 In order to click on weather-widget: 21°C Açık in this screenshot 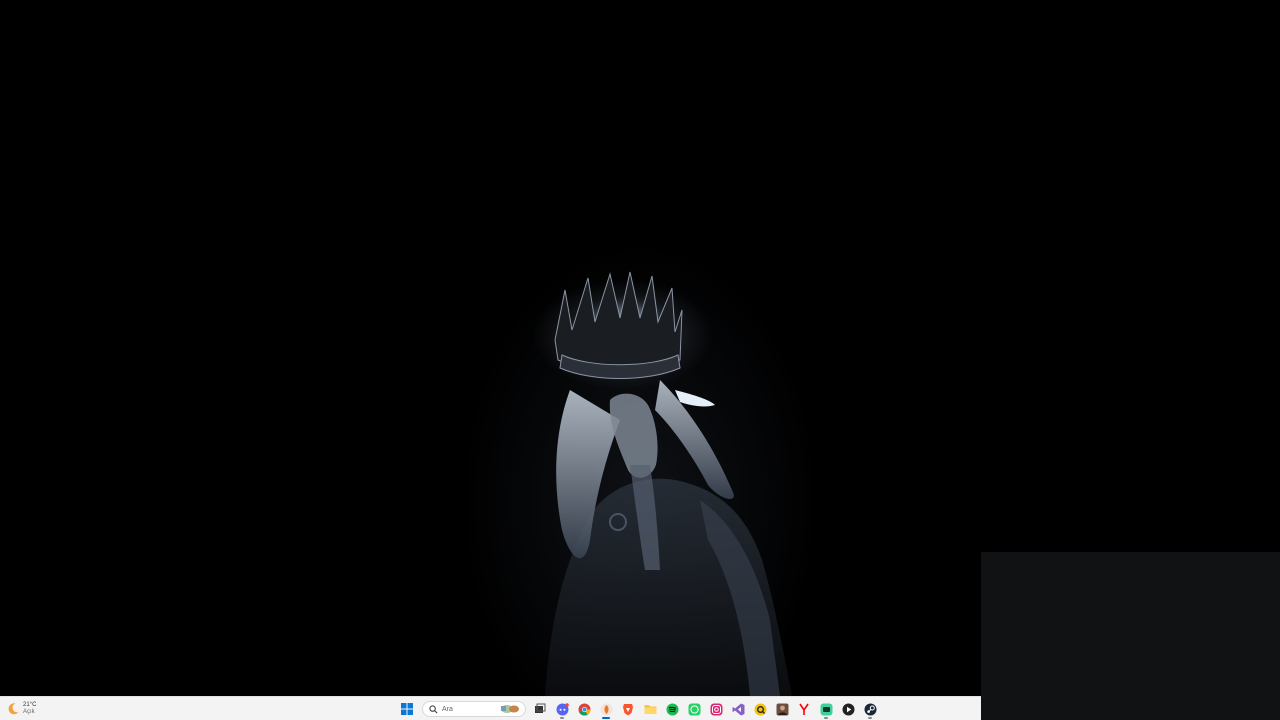, I will do `click(21, 709)`.